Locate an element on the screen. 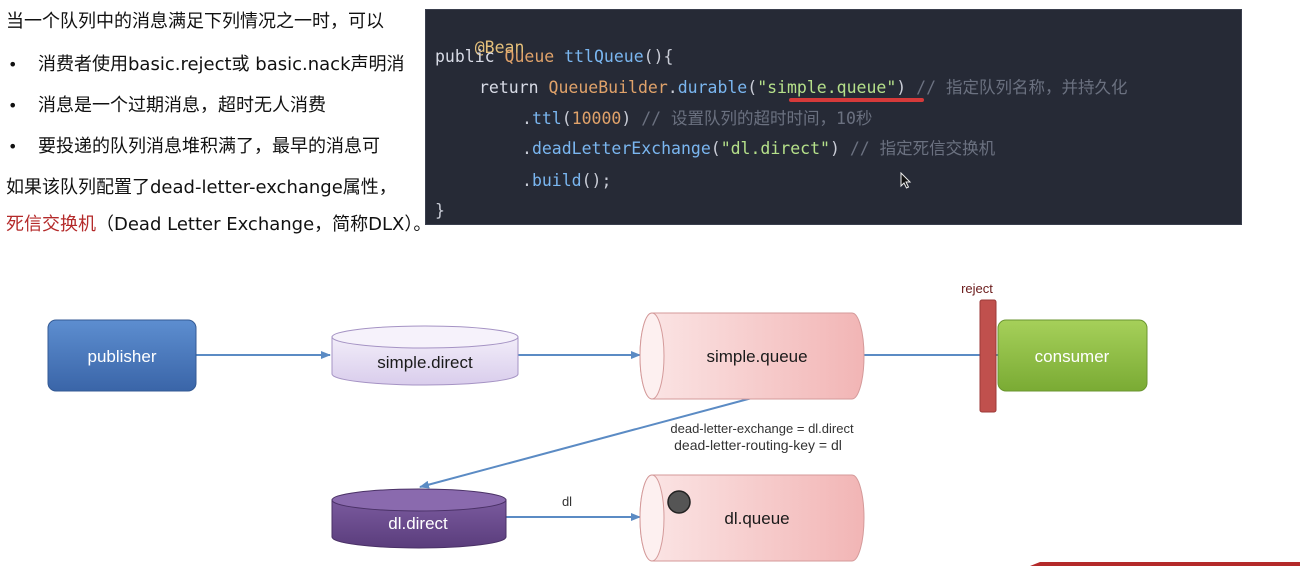 This screenshot has height=566, width=1300. simple-direct-exchange: simple.direct is located at coordinates (425, 355).